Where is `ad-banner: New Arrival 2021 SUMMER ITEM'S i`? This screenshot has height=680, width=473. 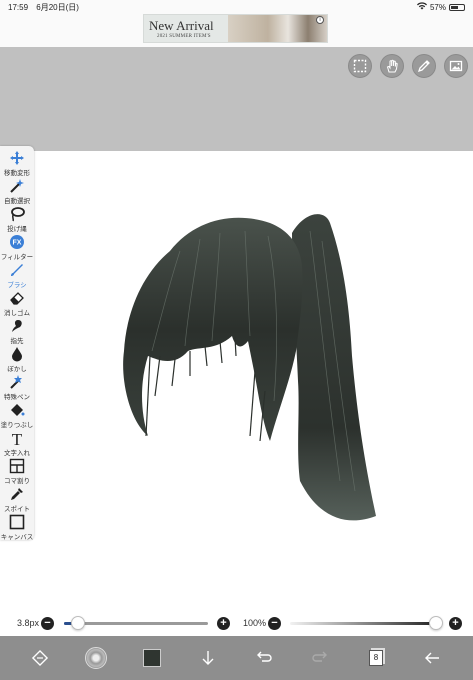 ad-banner: New Arrival 2021 SUMMER ITEM'S i is located at coordinates (235, 28).